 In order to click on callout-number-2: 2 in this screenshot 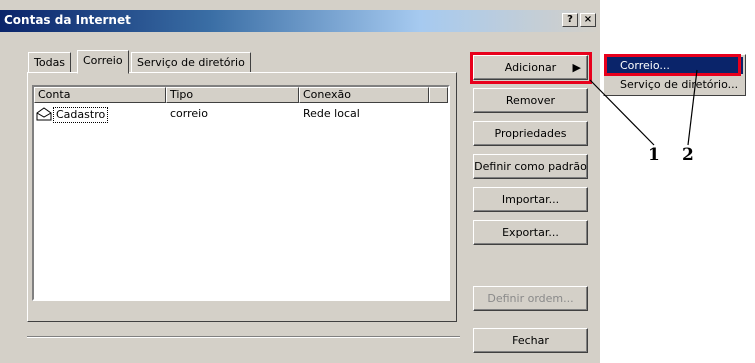, I will do `click(688, 155)`.